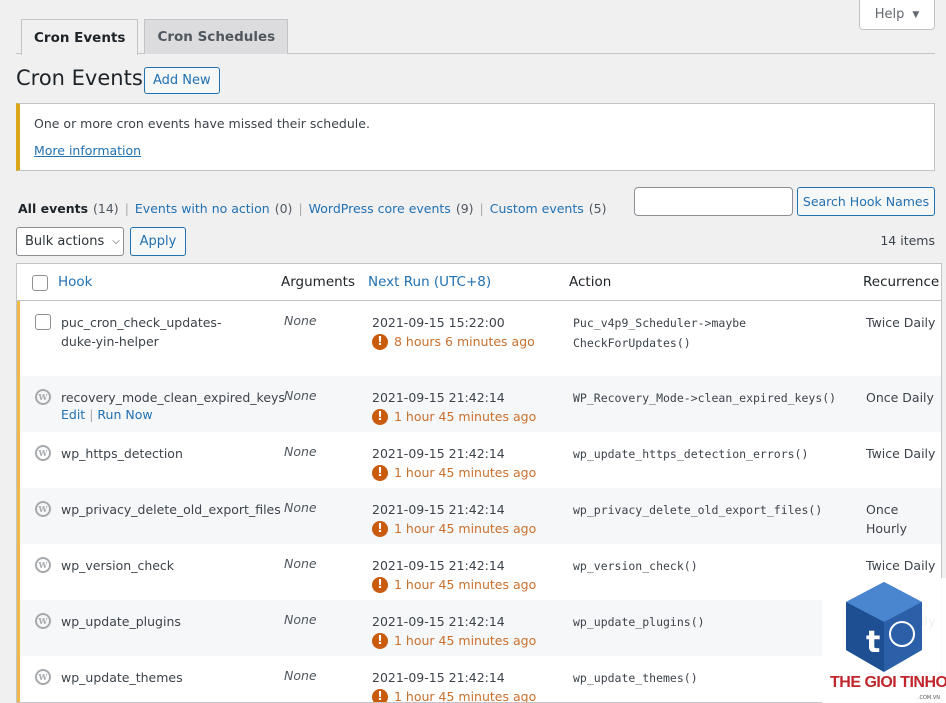 The image size is (946, 703). I want to click on more-information-link: More information, so click(477, 150).